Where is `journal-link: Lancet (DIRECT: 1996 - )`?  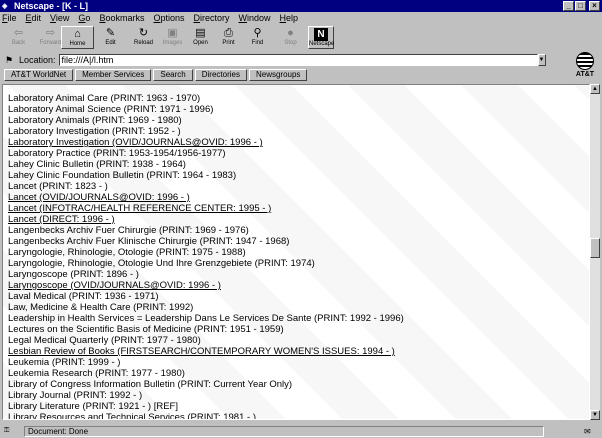 journal-link: Lancet (DIRECT: 1996 - ) is located at coordinates (206, 219).